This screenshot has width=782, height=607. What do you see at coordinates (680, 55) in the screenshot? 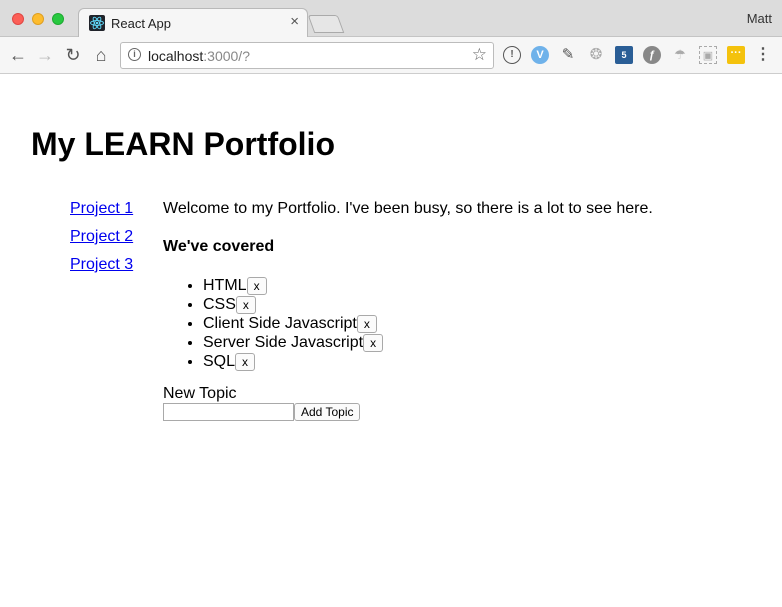
I see `extension-umbrella-icon: ☂` at bounding box center [680, 55].